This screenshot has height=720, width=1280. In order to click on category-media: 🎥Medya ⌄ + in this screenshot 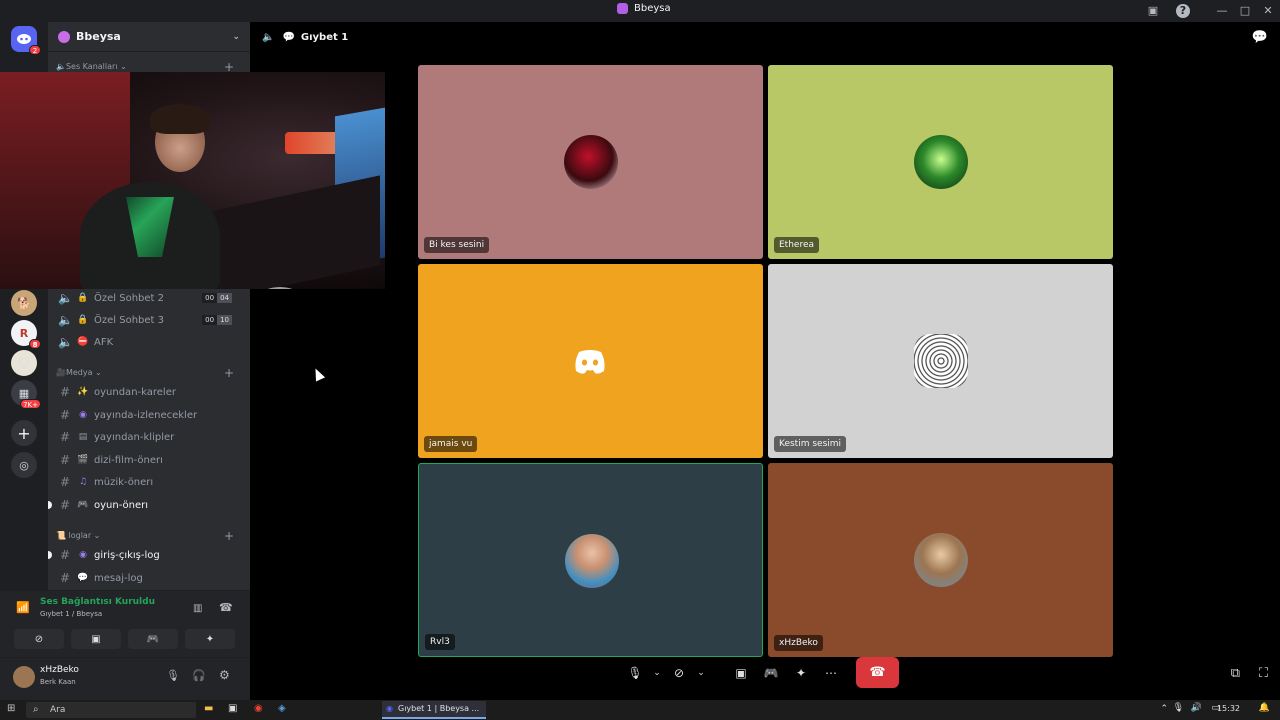, I will do `click(149, 373)`.